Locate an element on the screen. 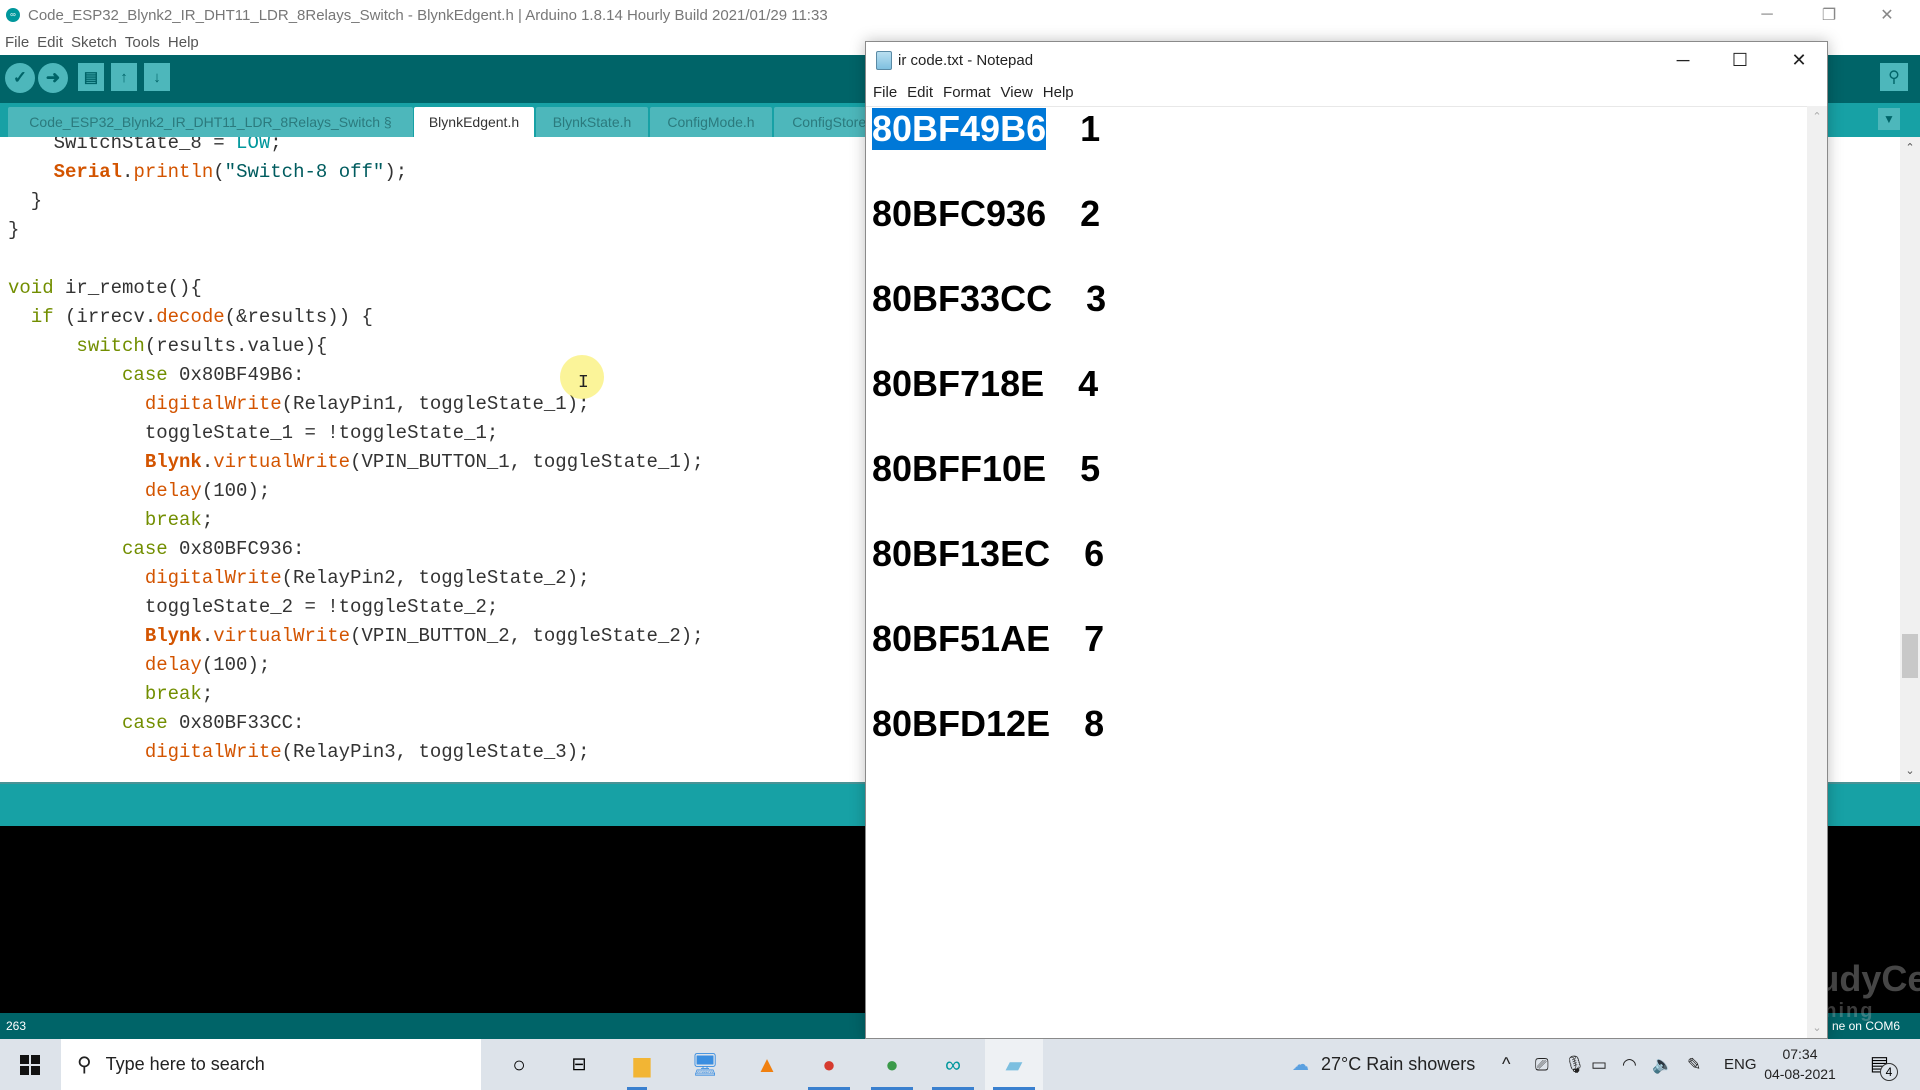 This screenshot has width=1920, height=1090. arduino-logo-icon: ∞ is located at coordinates (13, 15).